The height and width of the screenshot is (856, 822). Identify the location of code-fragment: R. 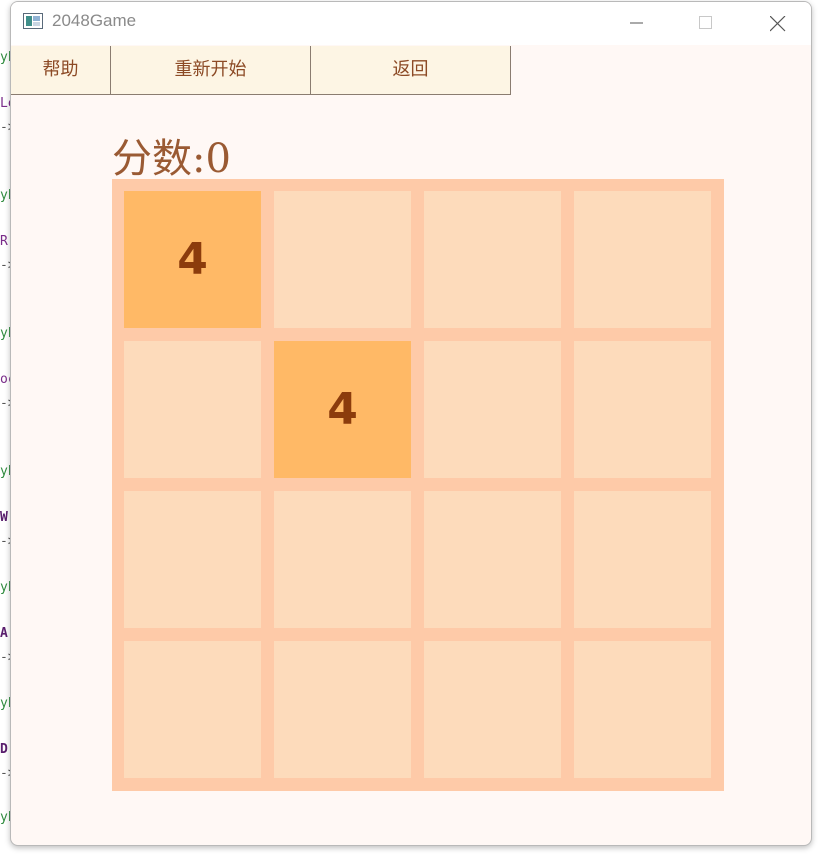
(4, 241).